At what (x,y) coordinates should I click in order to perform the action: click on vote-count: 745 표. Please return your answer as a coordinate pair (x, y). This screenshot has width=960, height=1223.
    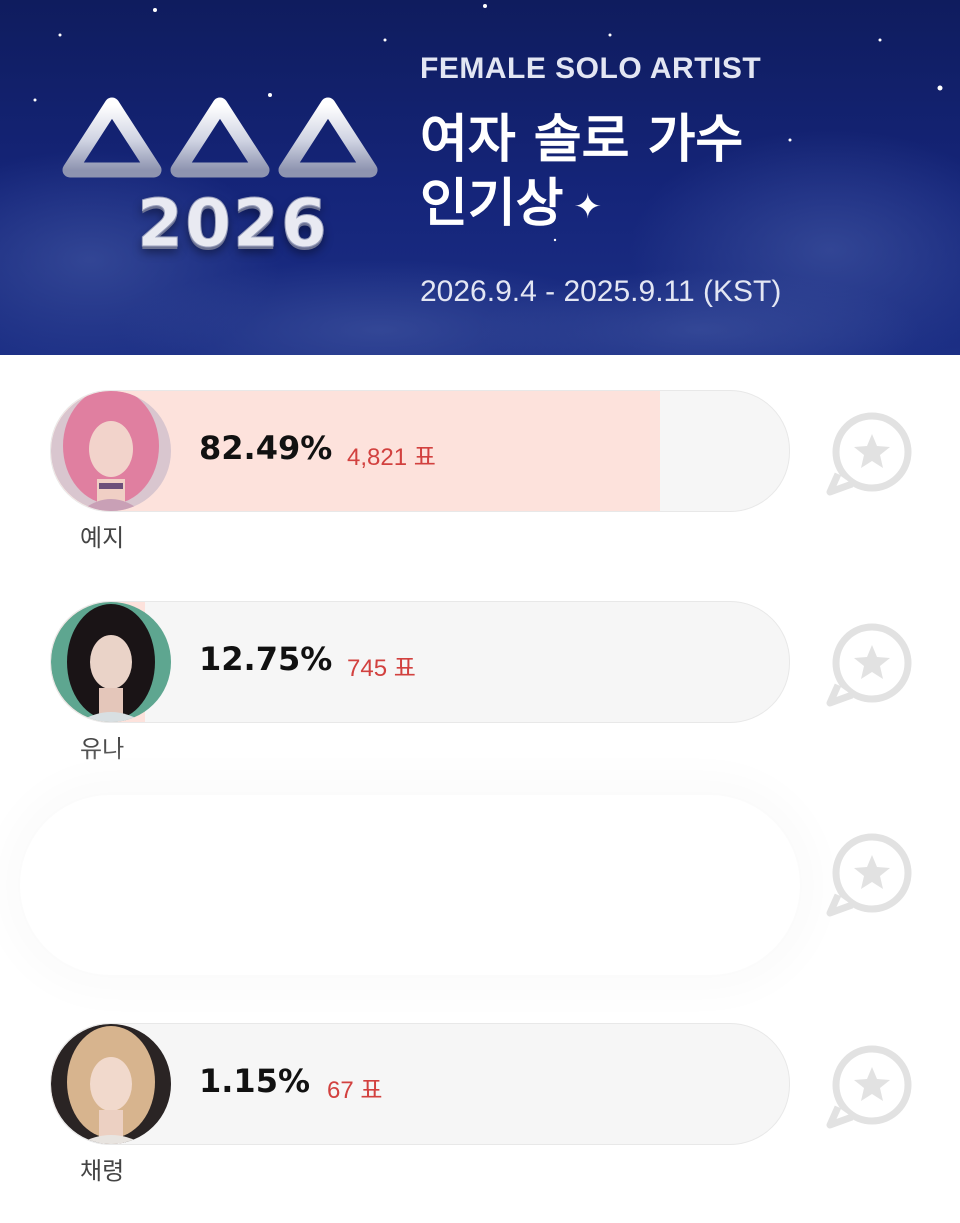
    Looking at the image, I should click on (381, 668).